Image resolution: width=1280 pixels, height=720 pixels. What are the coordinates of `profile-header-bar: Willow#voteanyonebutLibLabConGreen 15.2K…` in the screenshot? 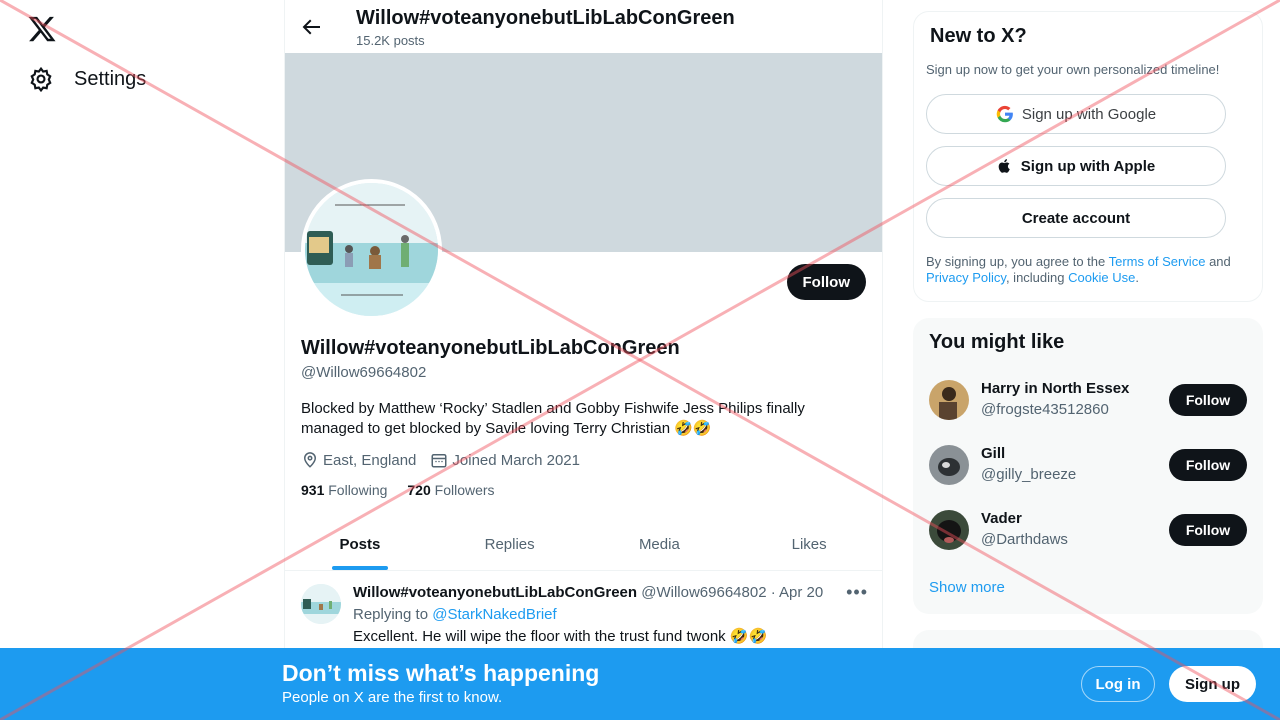 It's located at (583, 26).